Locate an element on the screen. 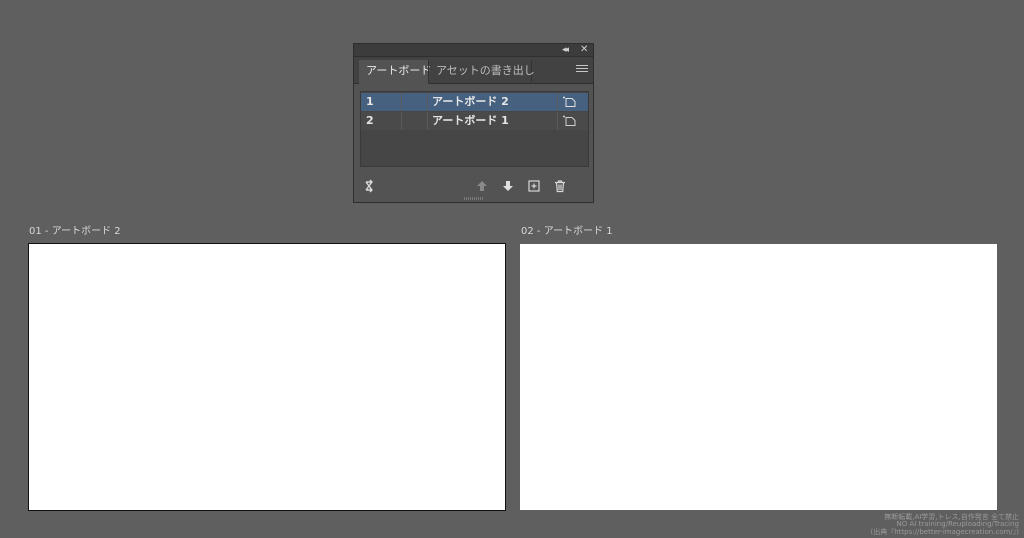  new-artboard-icon is located at coordinates (534, 185).